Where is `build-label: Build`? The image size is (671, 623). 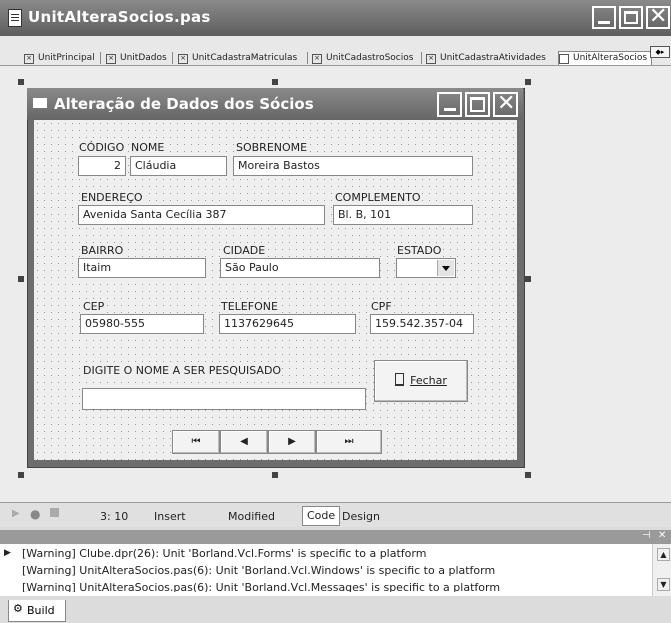
build-label: Build is located at coordinates (41, 610).